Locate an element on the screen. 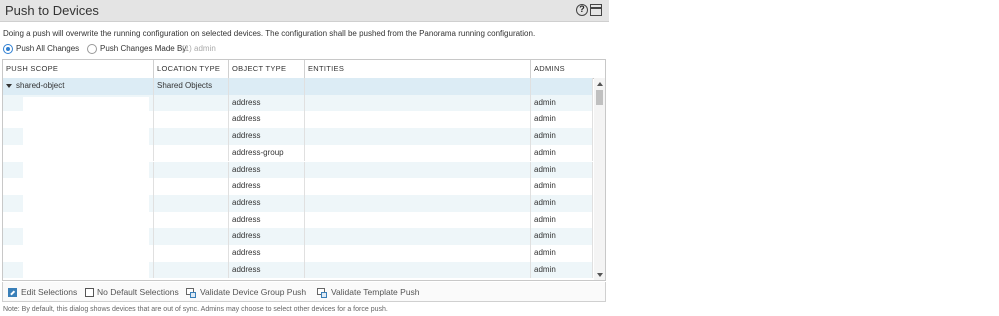 Image resolution: width=999 pixels, height=316 pixels. object-type-cell is located at coordinates (267, 86).